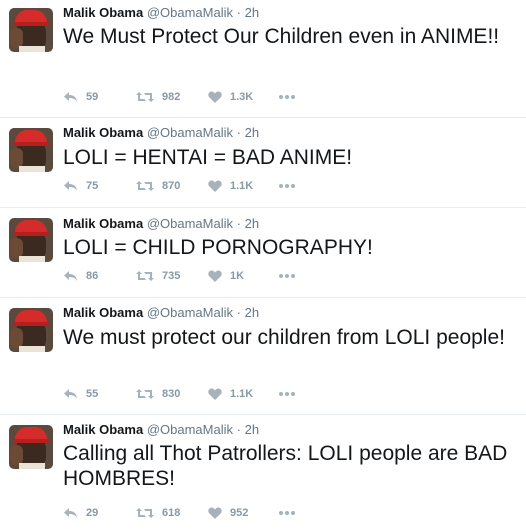 The image size is (526, 530). Describe the element at coordinates (242, 186) in the screenshot. I see `like-count: 1.1K` at that location.